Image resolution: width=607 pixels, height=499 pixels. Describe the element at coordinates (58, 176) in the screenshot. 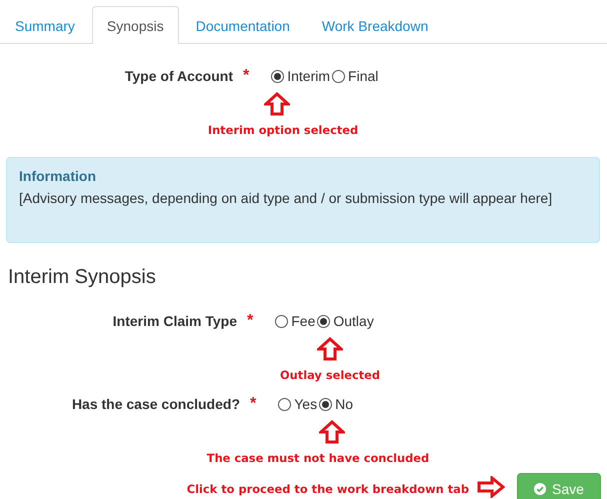

I see `info-title: Information` at that location.